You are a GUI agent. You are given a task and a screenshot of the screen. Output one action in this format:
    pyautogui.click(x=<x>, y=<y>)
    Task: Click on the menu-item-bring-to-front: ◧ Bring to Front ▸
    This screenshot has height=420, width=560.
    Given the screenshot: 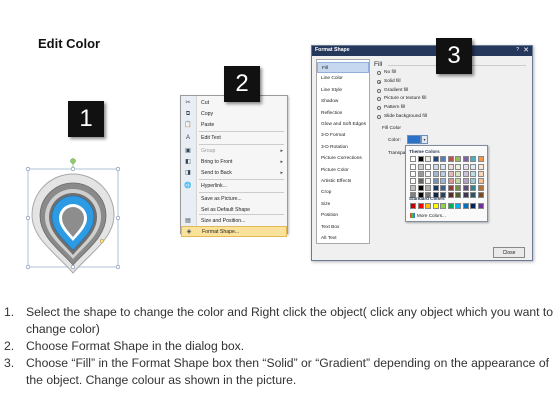 What is the action you would take?
    pyautogui.click(x=234, y=162)
    